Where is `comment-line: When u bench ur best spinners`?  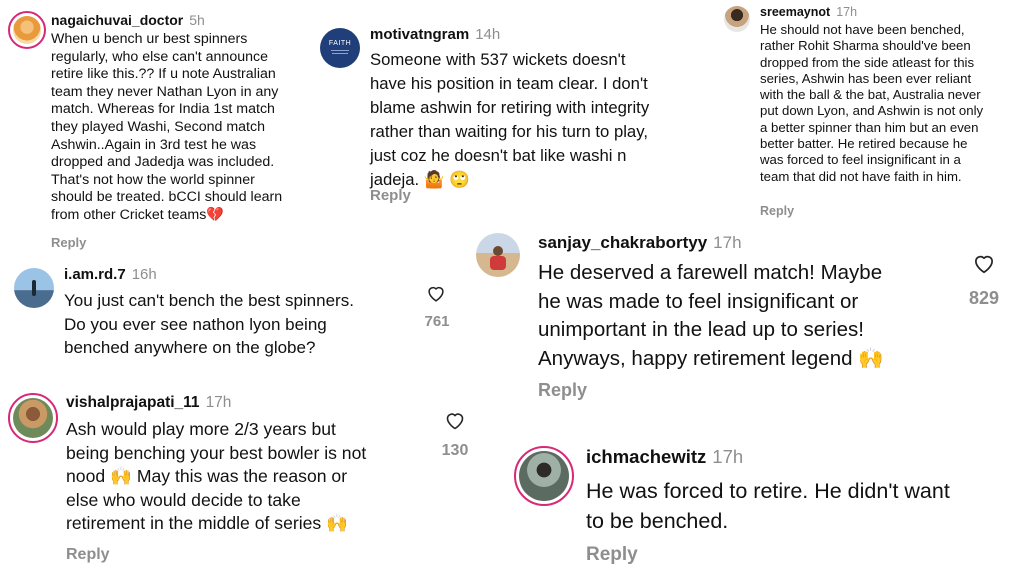
comment-line: When u bench ur best spinners is located at coordinates (149, 39).